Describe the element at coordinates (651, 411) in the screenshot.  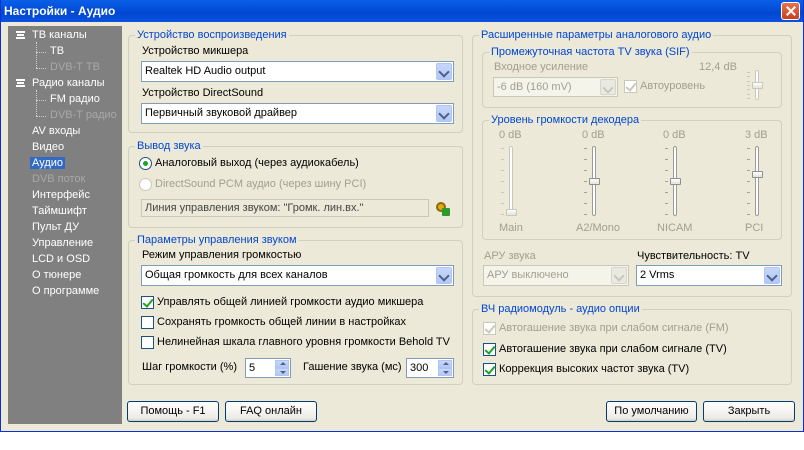
I see `defaults-button: По умолчанию` at that location.